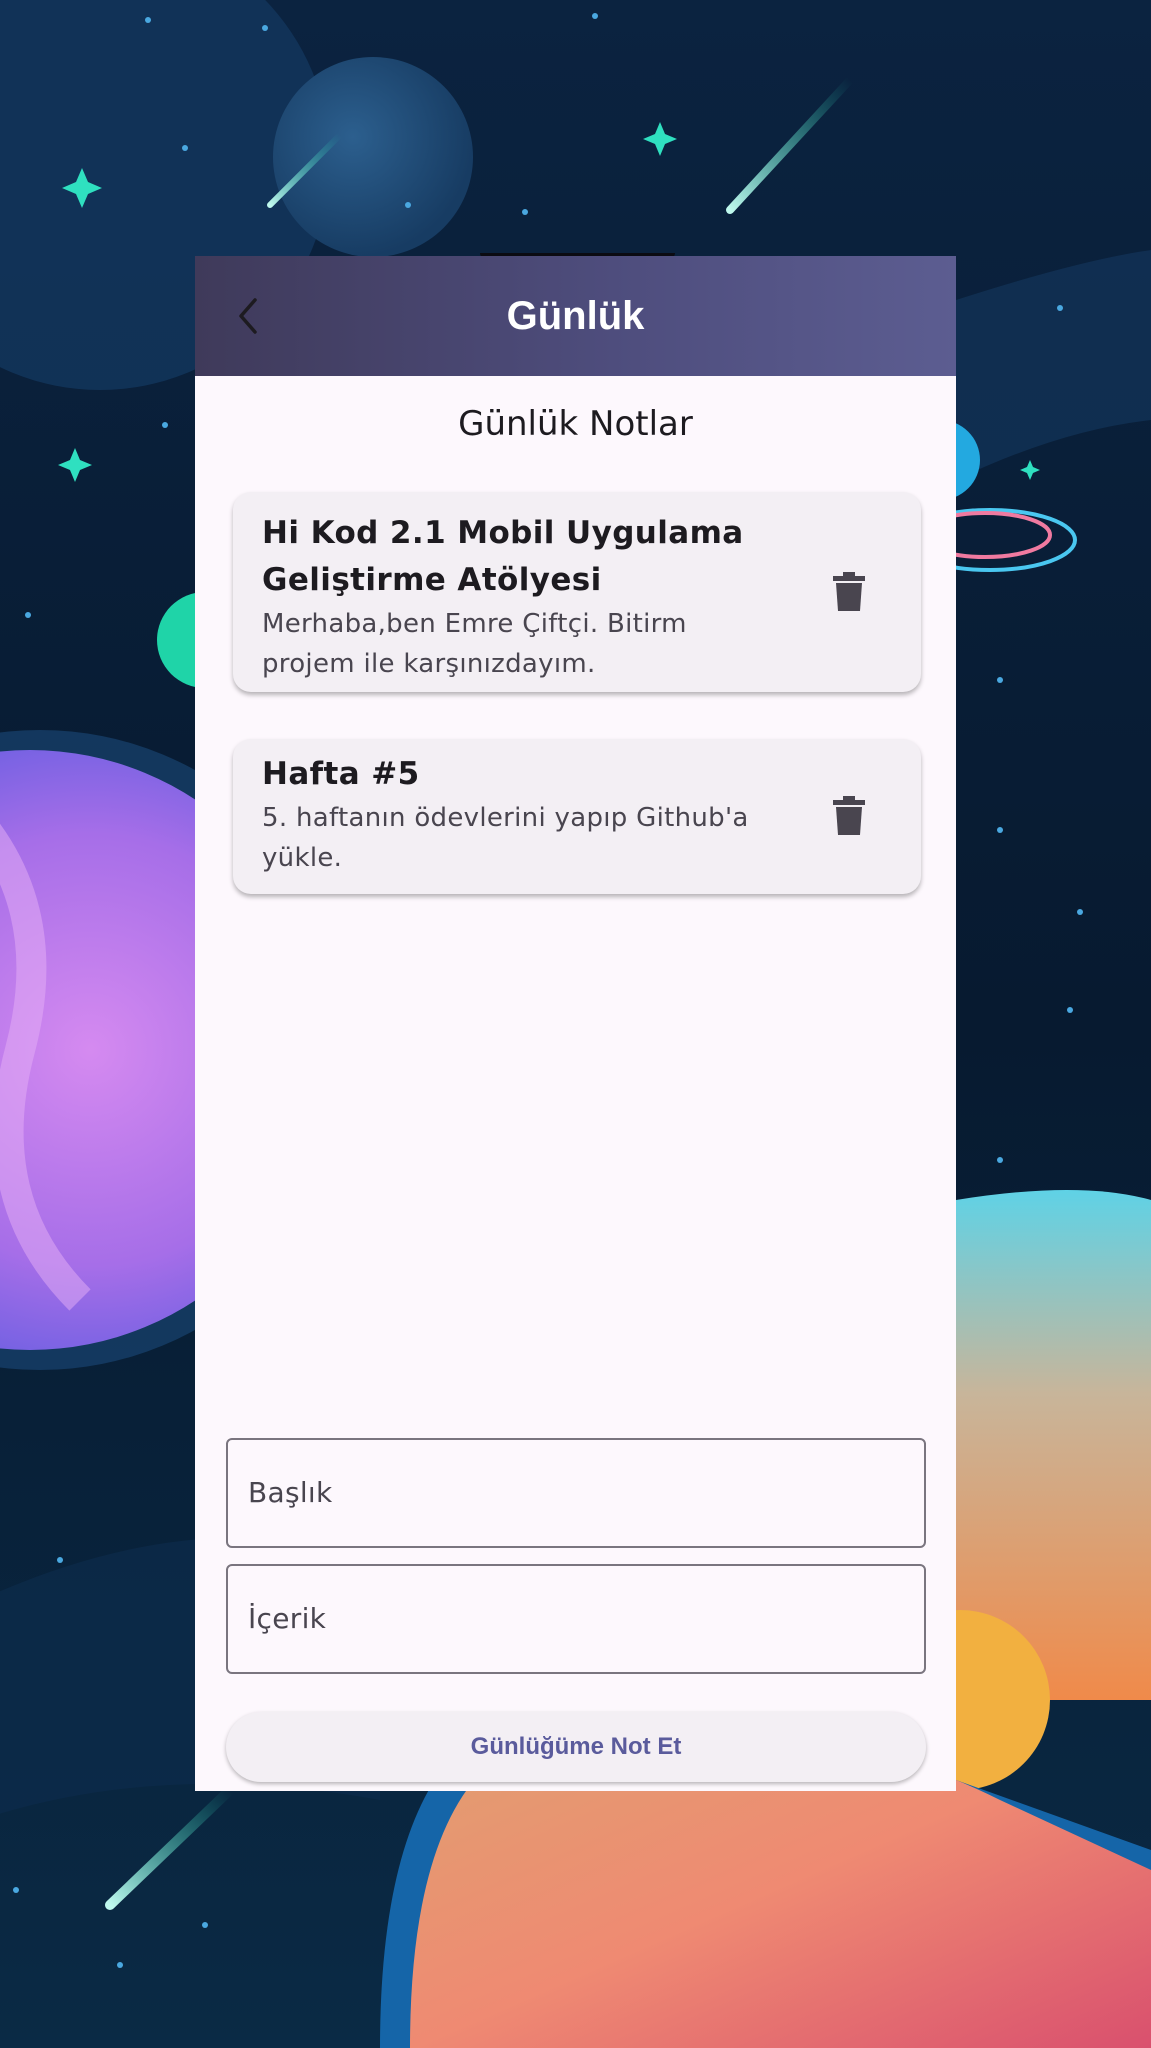 This screenshot has height=2048, width=1151. Describe the element at coordinates (575, 424) in the screenshot. I see `section-title: Günlük Notlar` at that location.